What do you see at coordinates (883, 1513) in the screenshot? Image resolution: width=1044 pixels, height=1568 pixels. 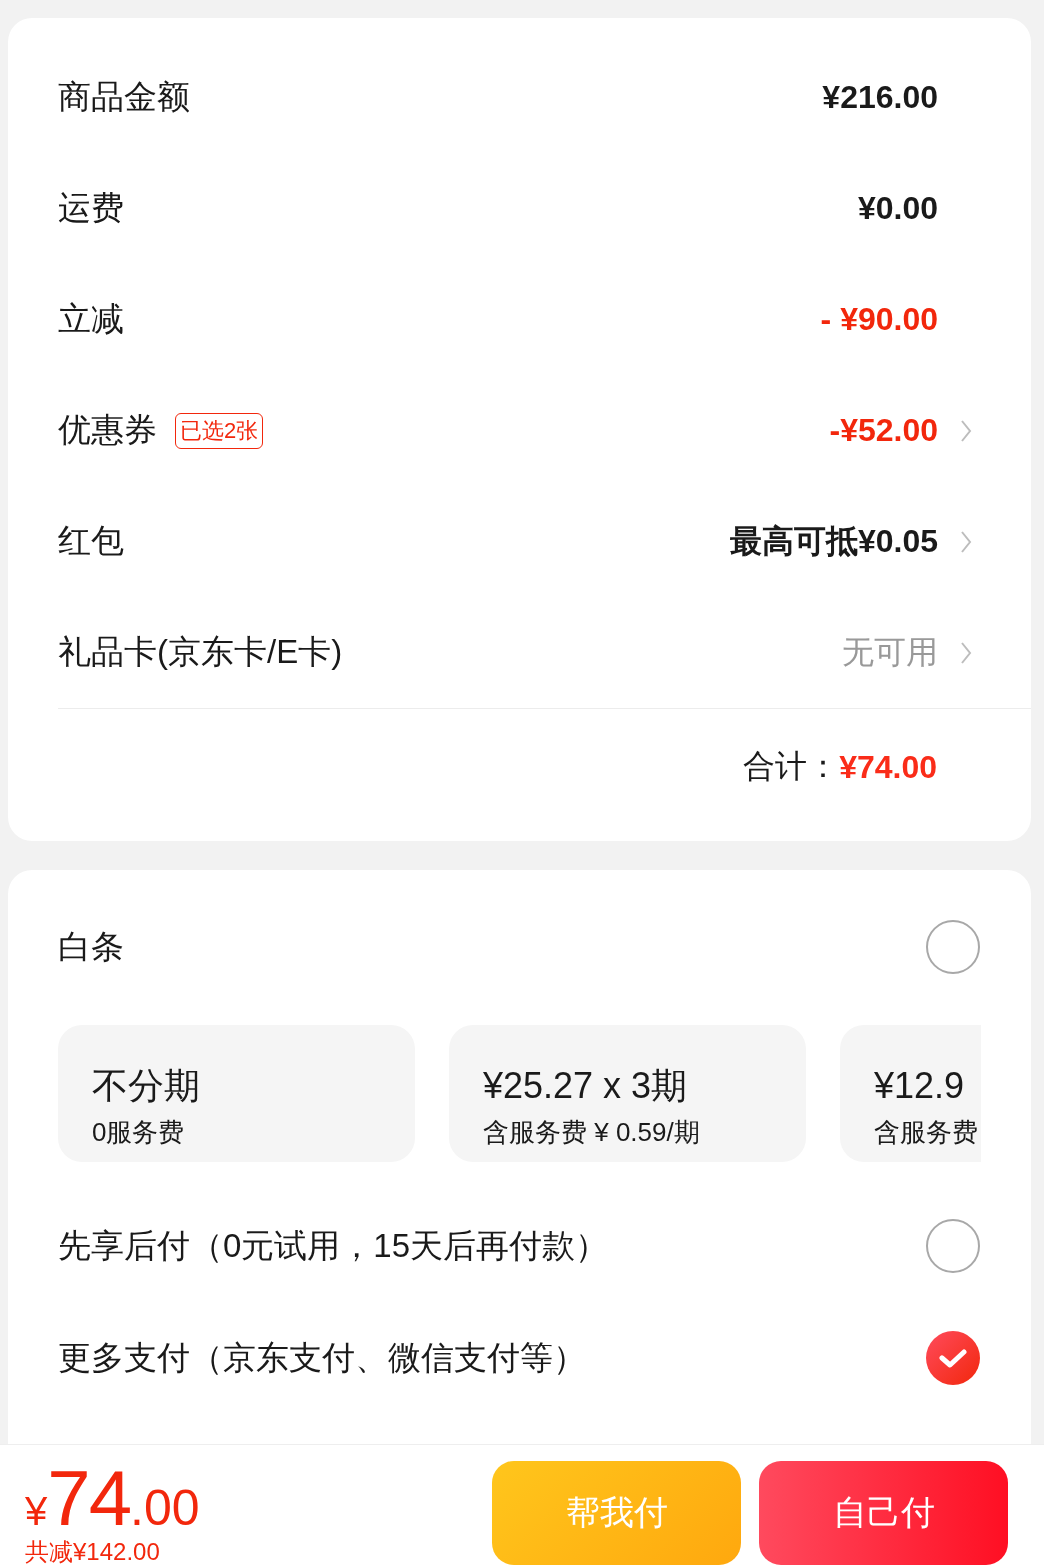 I see `self-pay-button: 自己付` at bounding box center [883, 1513].